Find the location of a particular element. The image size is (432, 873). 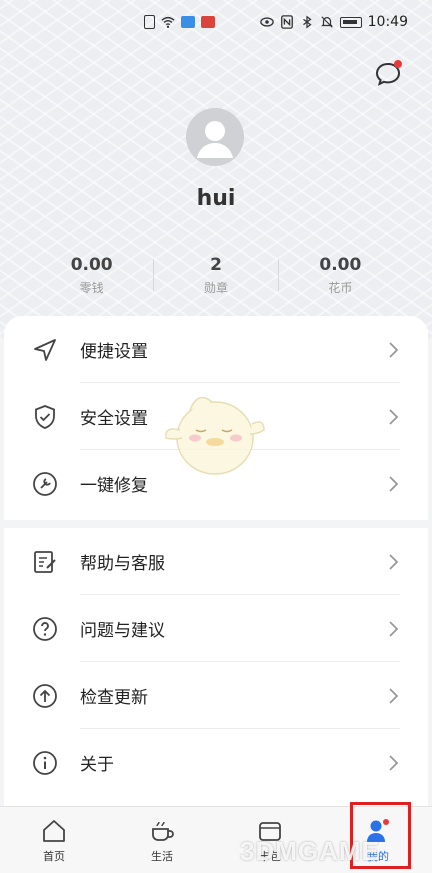

gallery-notification-icon is located at coordinates (188, 22).